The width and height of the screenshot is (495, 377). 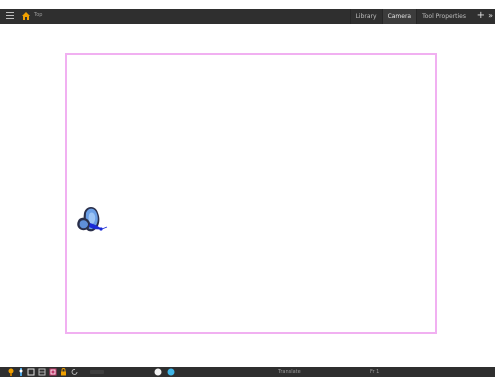 What do you see at coordinates (166, 372) in the screenshot?
I see `color-swatch-icon` at bounding box center [166, 372].